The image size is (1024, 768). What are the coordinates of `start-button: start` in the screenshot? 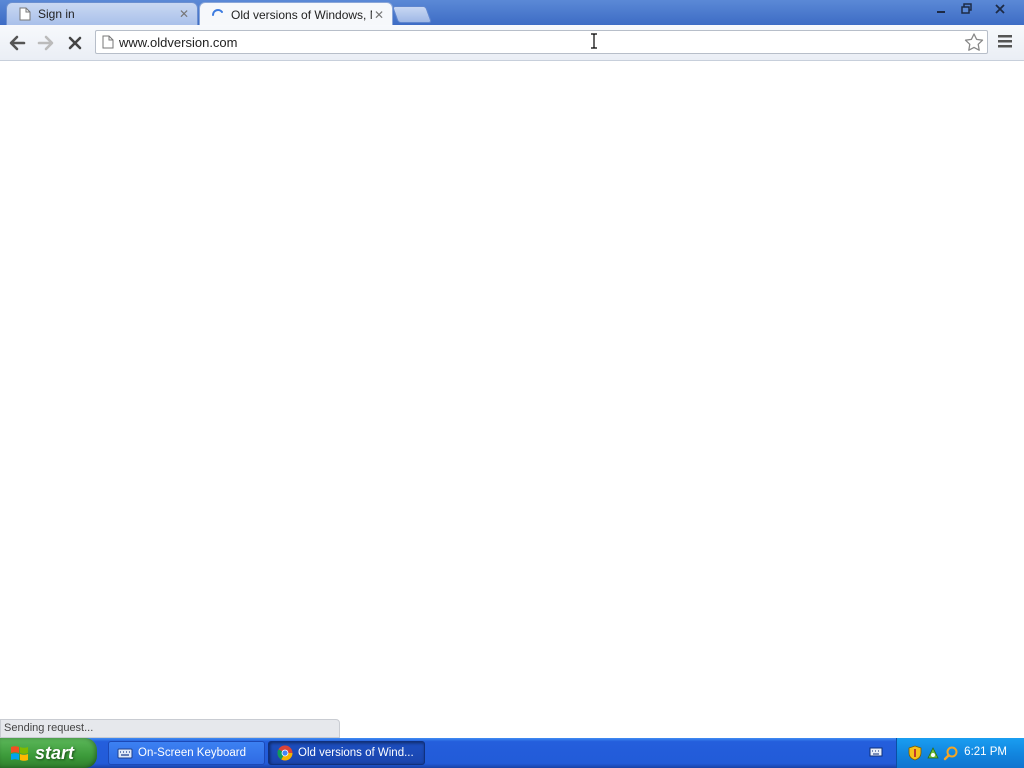 It's located at (48, 753).